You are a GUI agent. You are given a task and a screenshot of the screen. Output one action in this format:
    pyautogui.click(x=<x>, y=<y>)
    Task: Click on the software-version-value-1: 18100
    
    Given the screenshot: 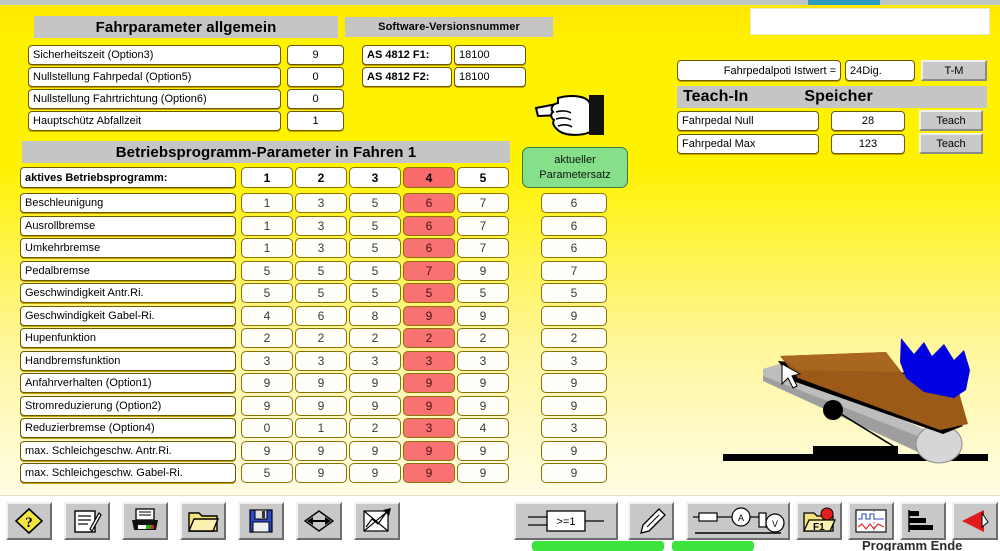 What is the action you would take?
    pyautogui.click(x=490, y=77)
    